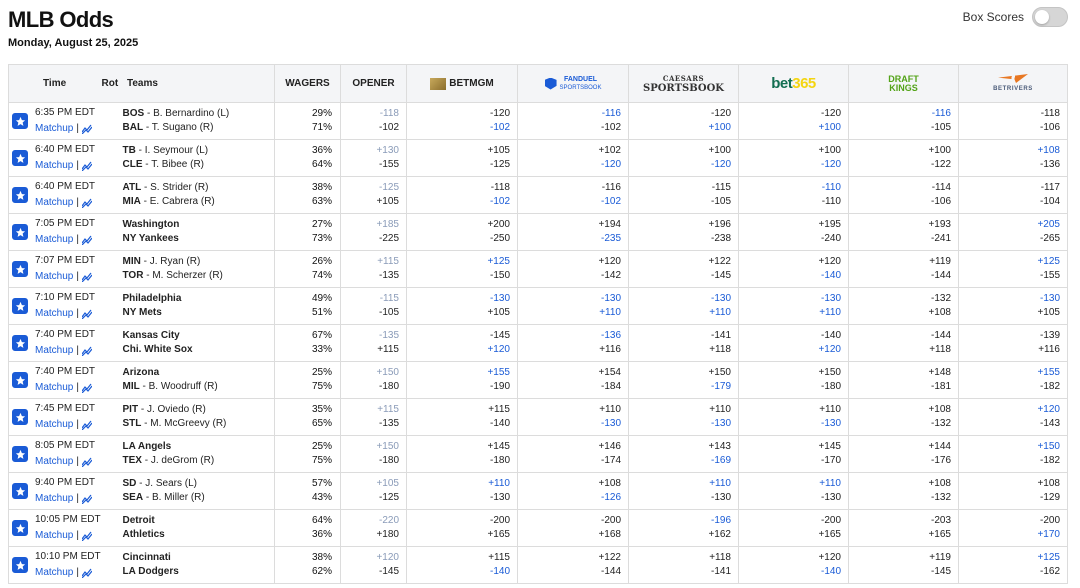 The height and width of the screenshot is (588, 1080). What do you see at coordinates (458, 188) in the screenshot?
I see `odds-away: -118` at bounding box center [458, 188].